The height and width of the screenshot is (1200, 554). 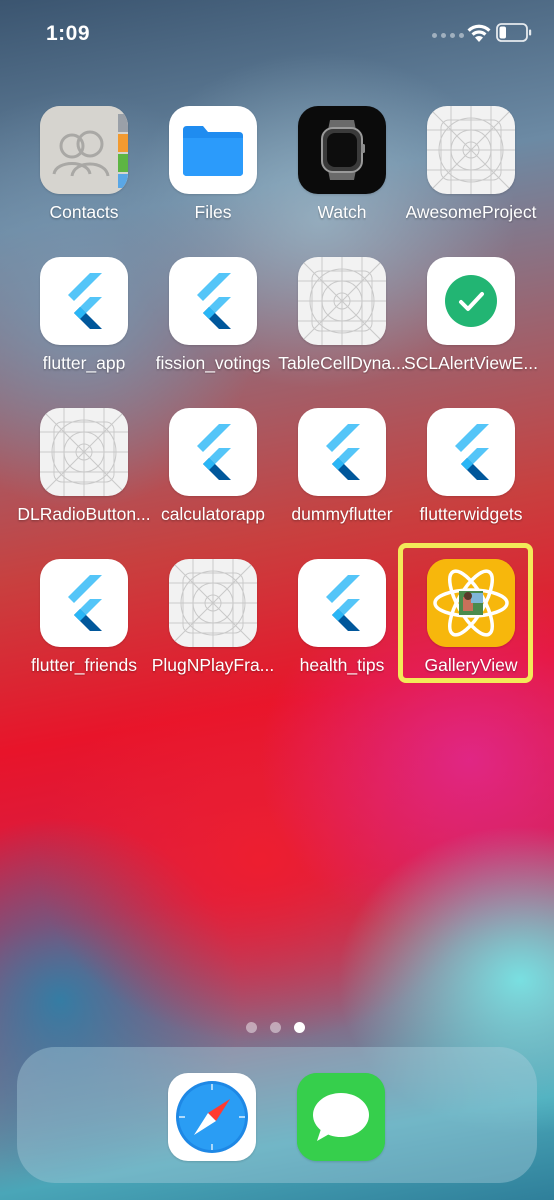 I want to click on app-flutter-friends: flutter_friends, so click(x=84, y=629).